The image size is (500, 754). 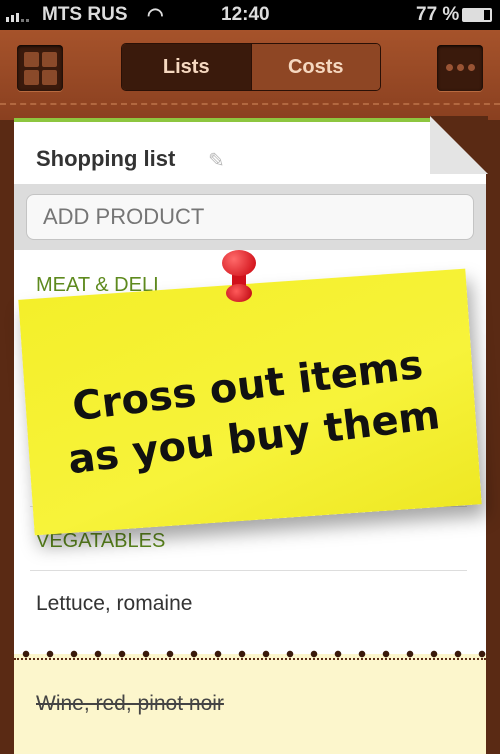 What do you see at coordinates (240, 279) in the screenshot?
I see `pushpin-icon` at bounding box center [240, 279].